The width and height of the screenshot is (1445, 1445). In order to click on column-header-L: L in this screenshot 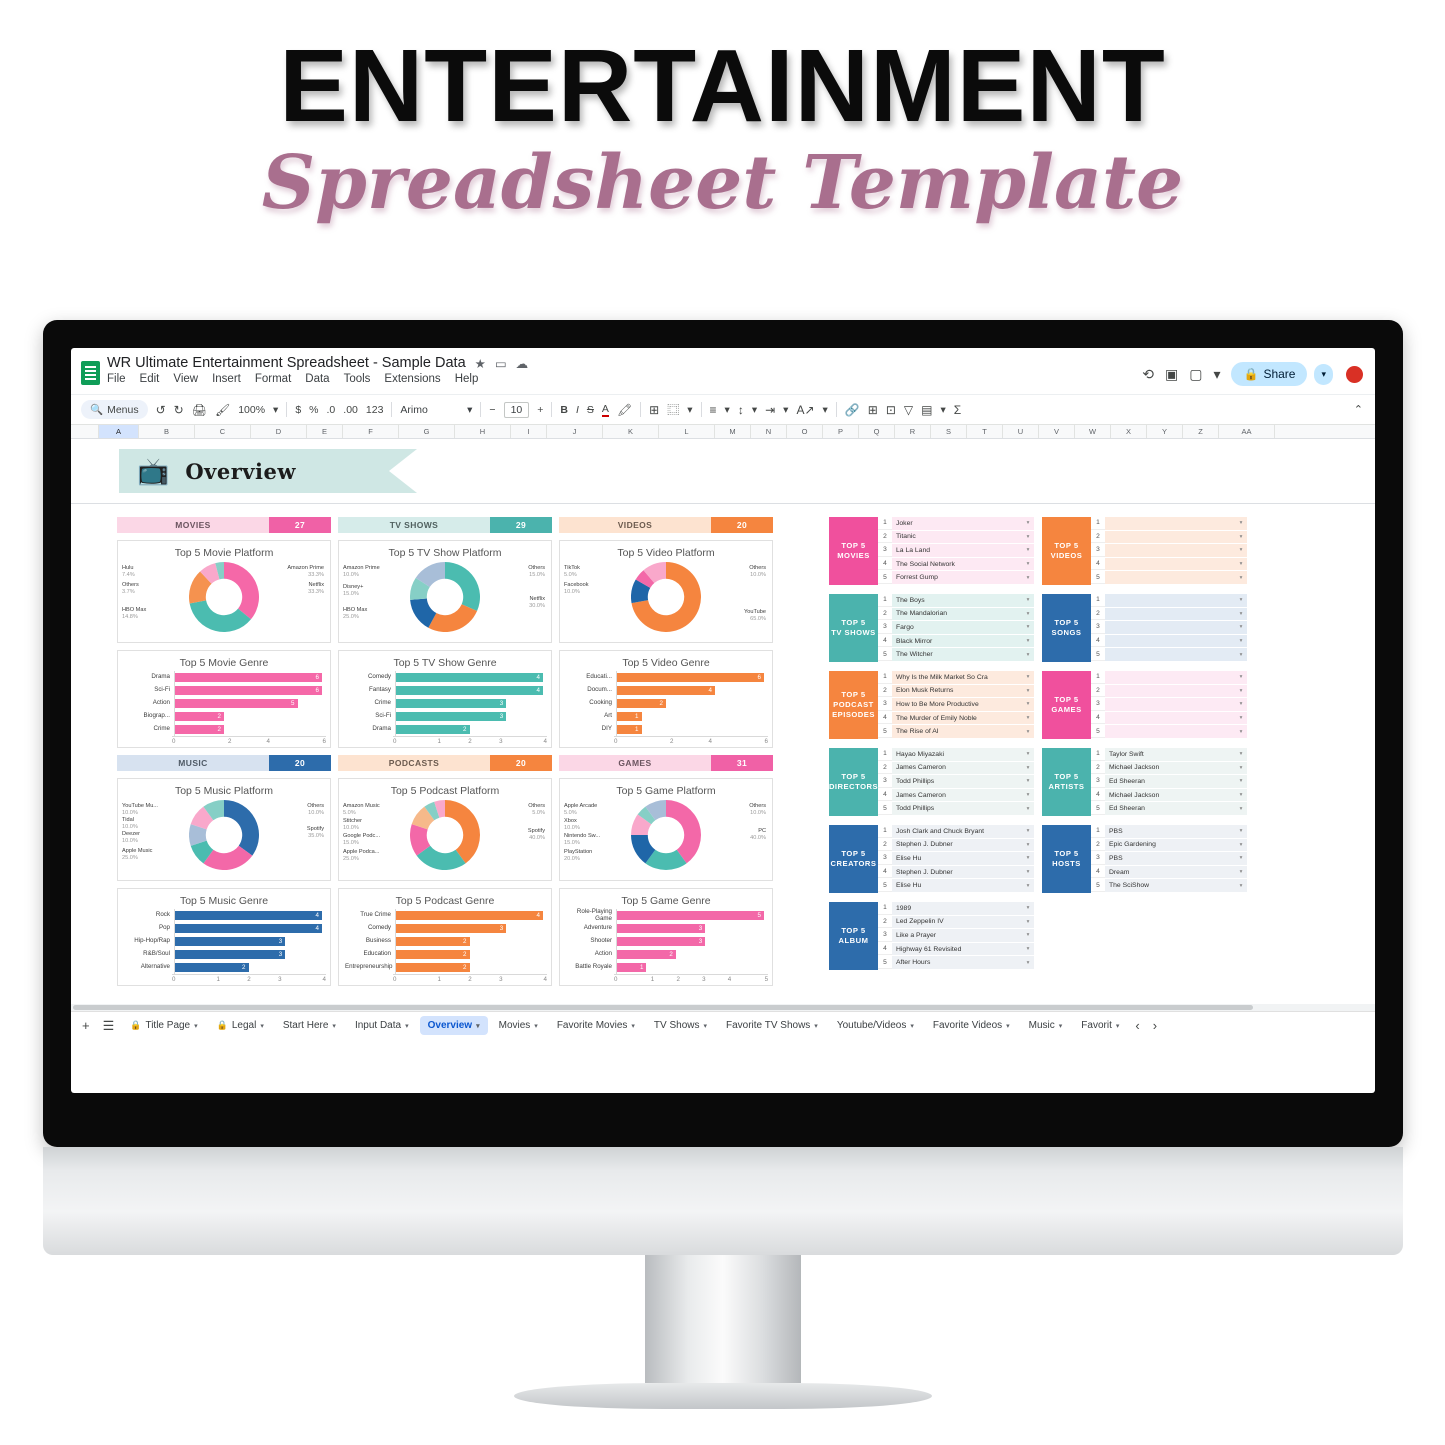, I will do `click(687, 431)`.